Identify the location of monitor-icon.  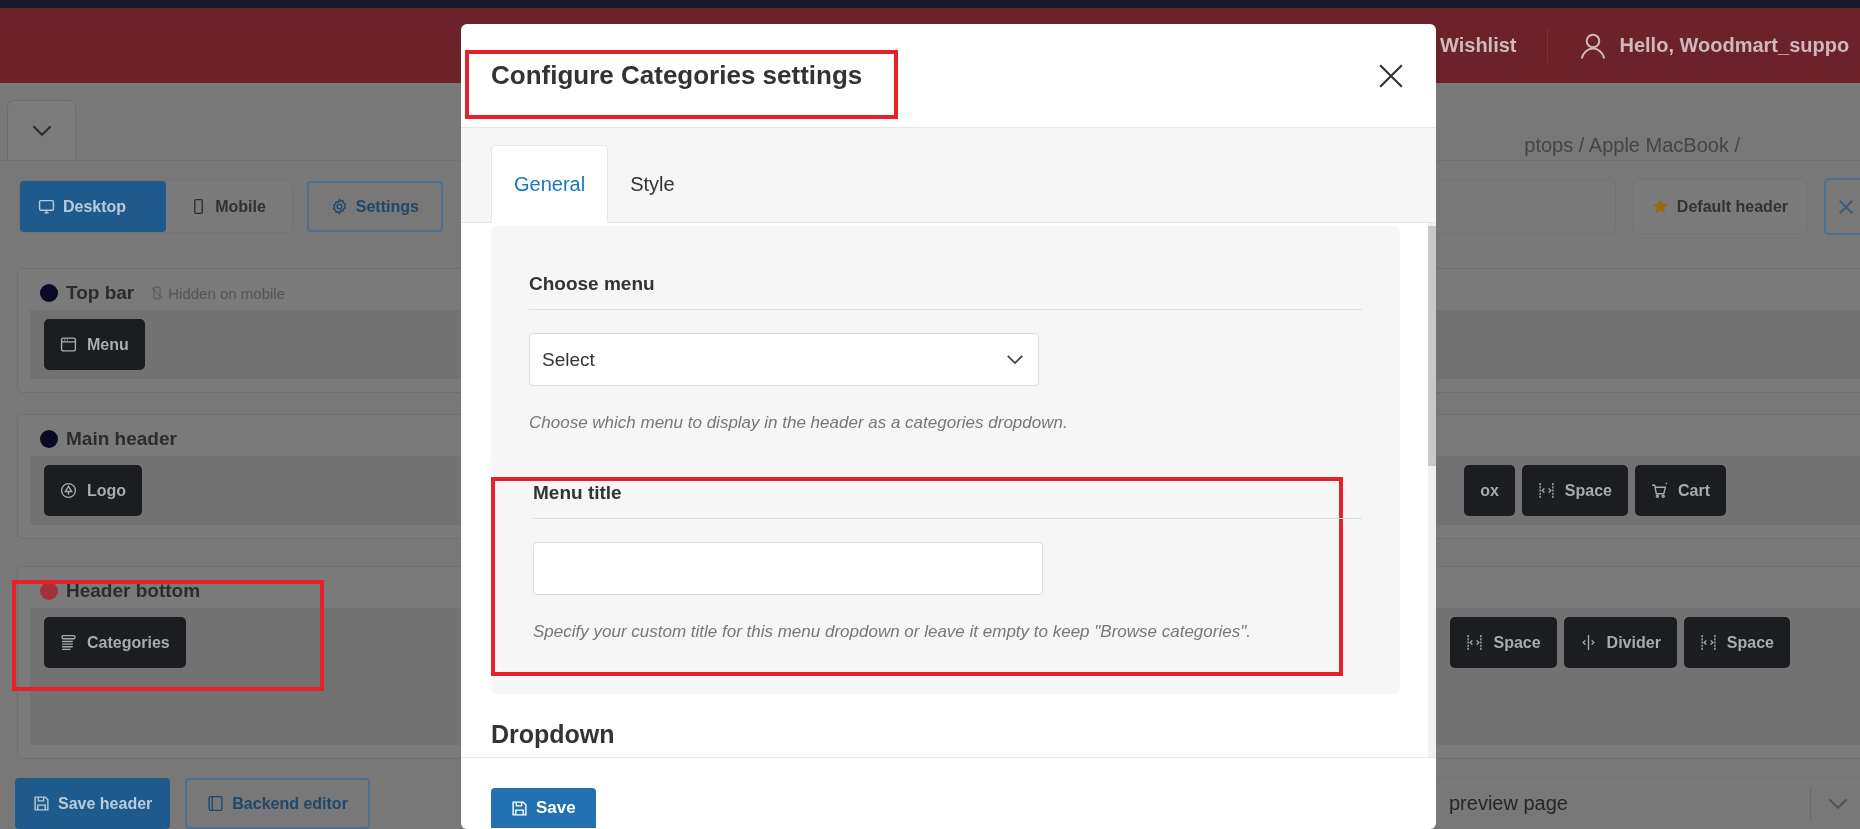
(46, 206).